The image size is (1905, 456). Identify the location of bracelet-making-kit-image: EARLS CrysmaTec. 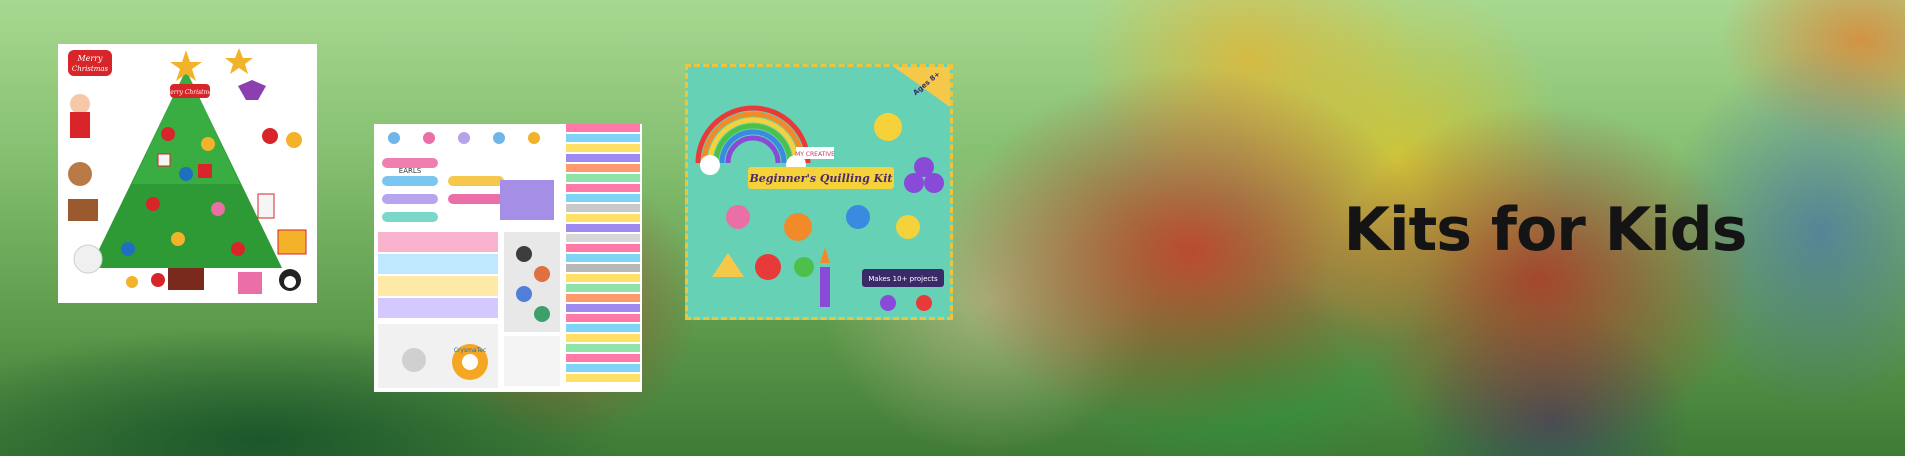
(508, 258).